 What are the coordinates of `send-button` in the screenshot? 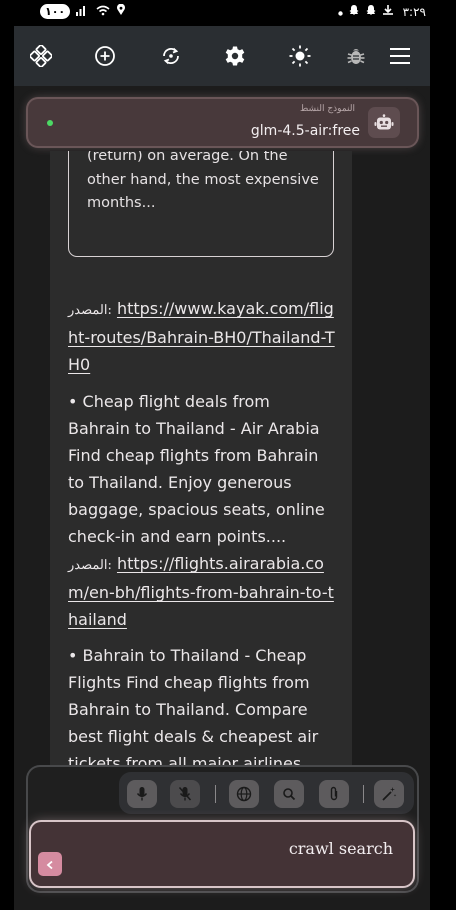 It's located at (50, 864).